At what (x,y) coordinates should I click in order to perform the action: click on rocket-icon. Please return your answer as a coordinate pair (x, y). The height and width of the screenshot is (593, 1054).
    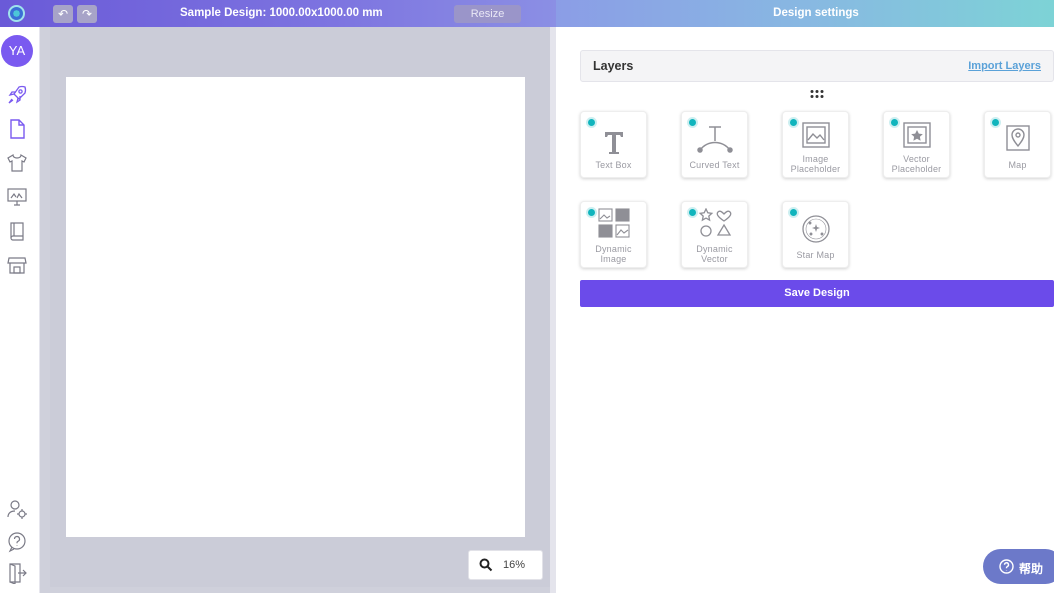
    Looking at the image, I should click on (17, 95).